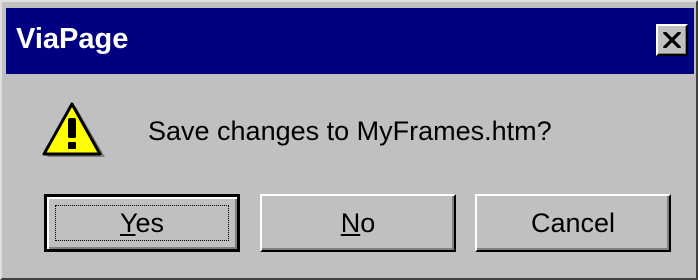  I want to click on window-title: ViaPage, so click(72, 39).